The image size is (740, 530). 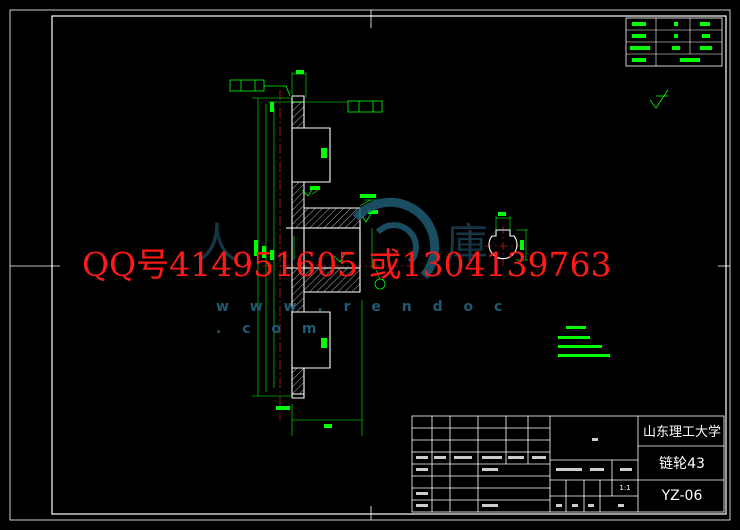 I want to click on tolerance-frame-left, so click(x=260, y=88).